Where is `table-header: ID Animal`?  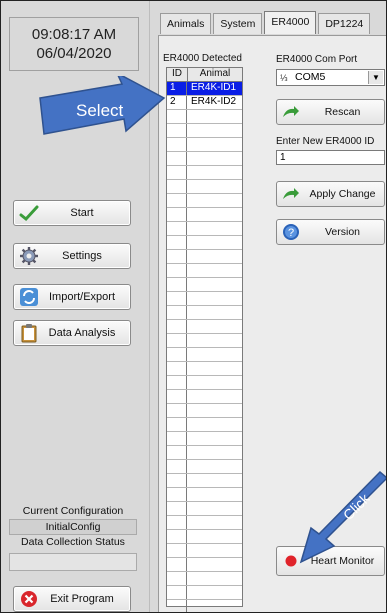 table-header: ID Animal is located at coordinates (204, 75).